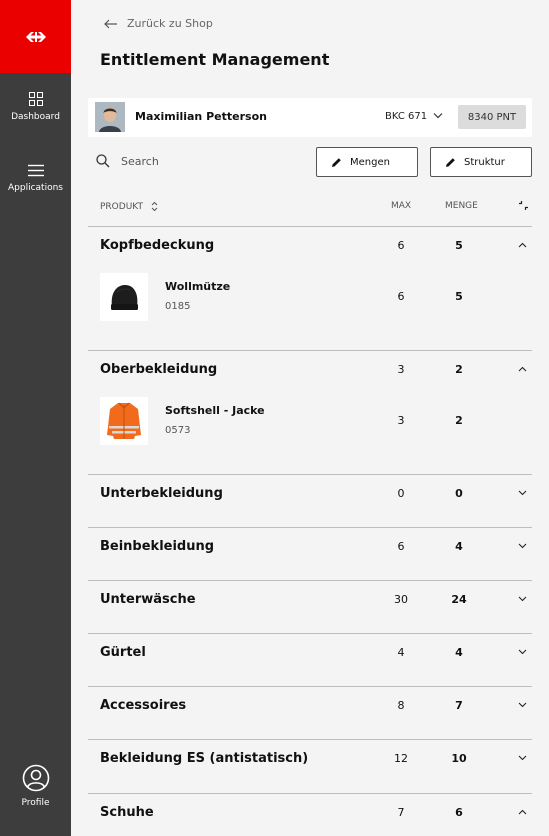 The width and height of the screenshot is (549, 836). What do you see at coordinates (201, 116) in the screenshot?
I see `user-name: Maximilian Petterson` at bounding box center [201, 116].